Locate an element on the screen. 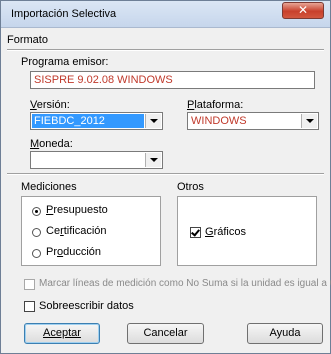 This screenshot has width=331, height=354. cancelar-label: Cancelar is located at coordinates (165, 333).